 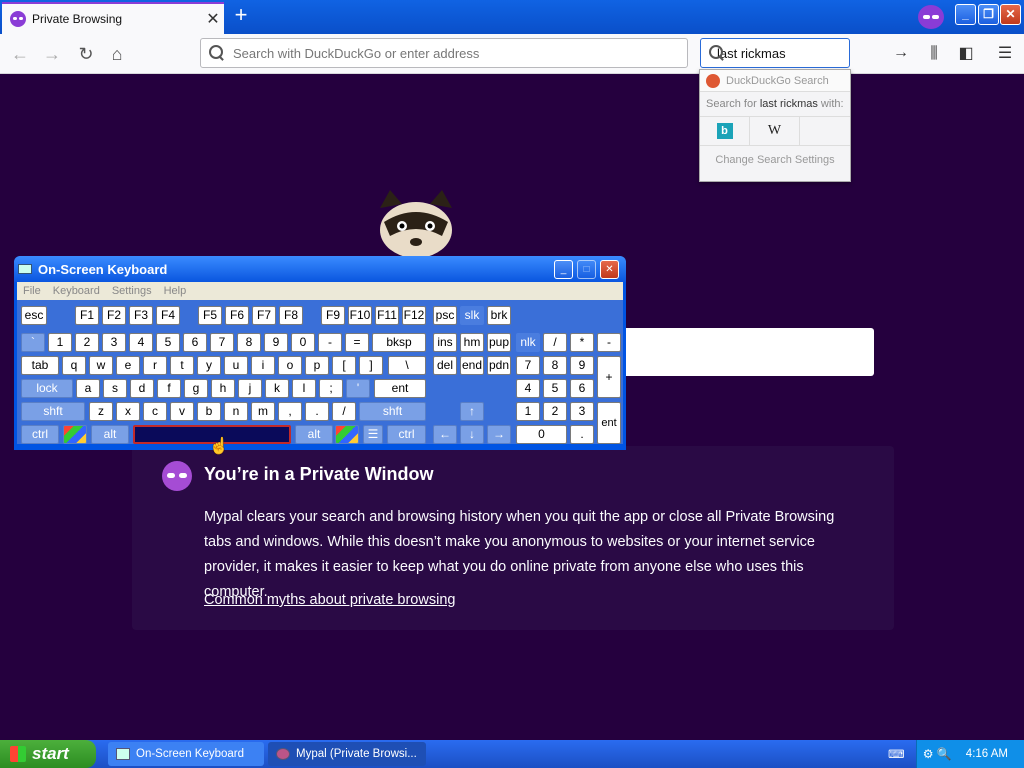 What do you see at coordinates (142, 388) in the screenshot?
I see `key-d: d` at bounding box center [142, 388].